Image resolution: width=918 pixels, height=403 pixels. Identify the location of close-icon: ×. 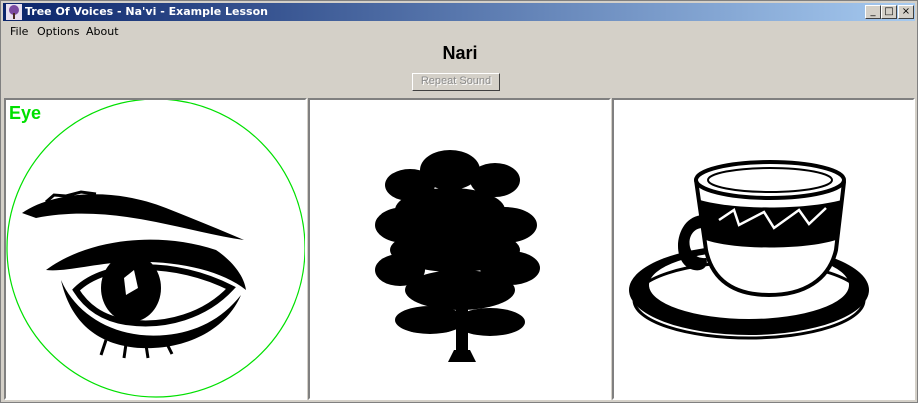
(906, 11).